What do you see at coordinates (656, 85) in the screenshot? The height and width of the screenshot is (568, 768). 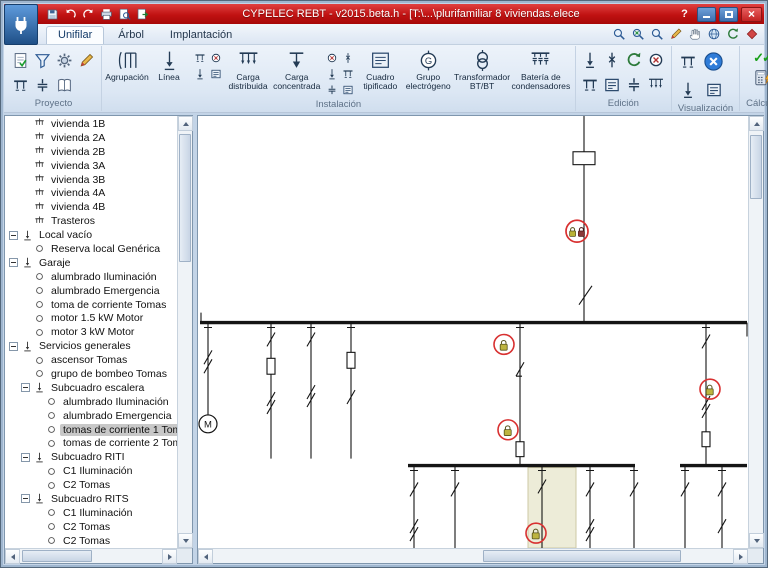 I see `align-bus-button` at bounding box center [656, 85].